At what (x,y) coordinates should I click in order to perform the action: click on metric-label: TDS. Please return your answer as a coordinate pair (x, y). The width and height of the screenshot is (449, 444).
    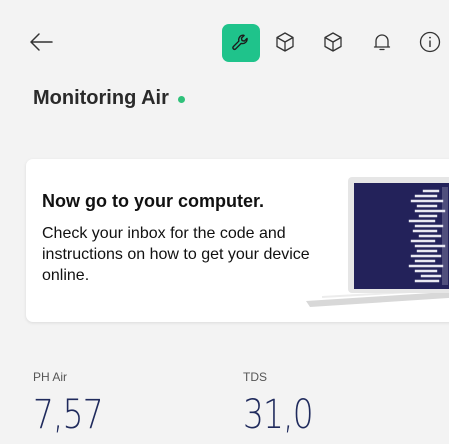
    Looking at the image, I should click on (255, 377).